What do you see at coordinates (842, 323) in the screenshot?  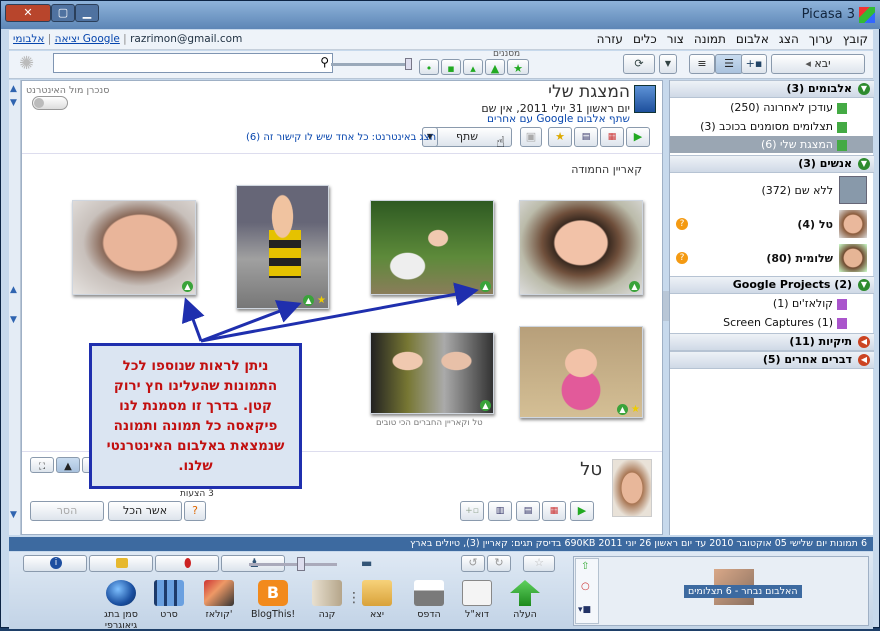 I see `capture-icon` at bounding box center [842, 323].